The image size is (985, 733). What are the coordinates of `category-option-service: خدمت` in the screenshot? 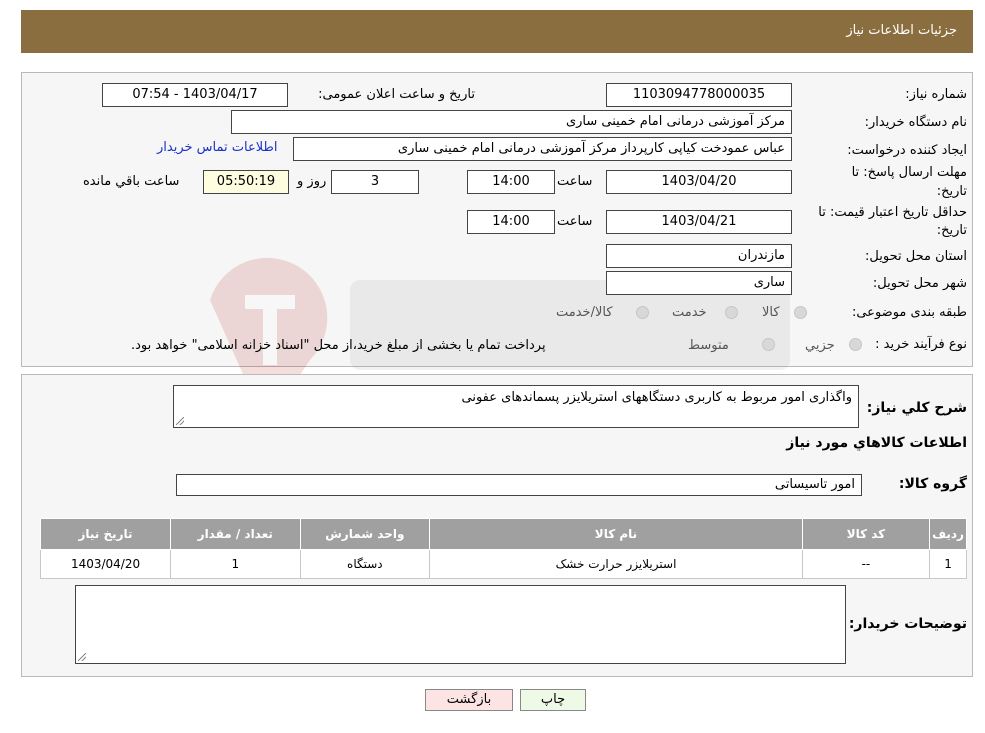 It's located at (689, 312).